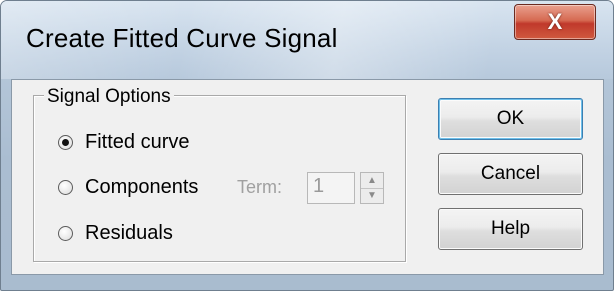  Describe the element at coordinates (142, 187) in the screenshot. I see `radio-label-components: Components` at that location.